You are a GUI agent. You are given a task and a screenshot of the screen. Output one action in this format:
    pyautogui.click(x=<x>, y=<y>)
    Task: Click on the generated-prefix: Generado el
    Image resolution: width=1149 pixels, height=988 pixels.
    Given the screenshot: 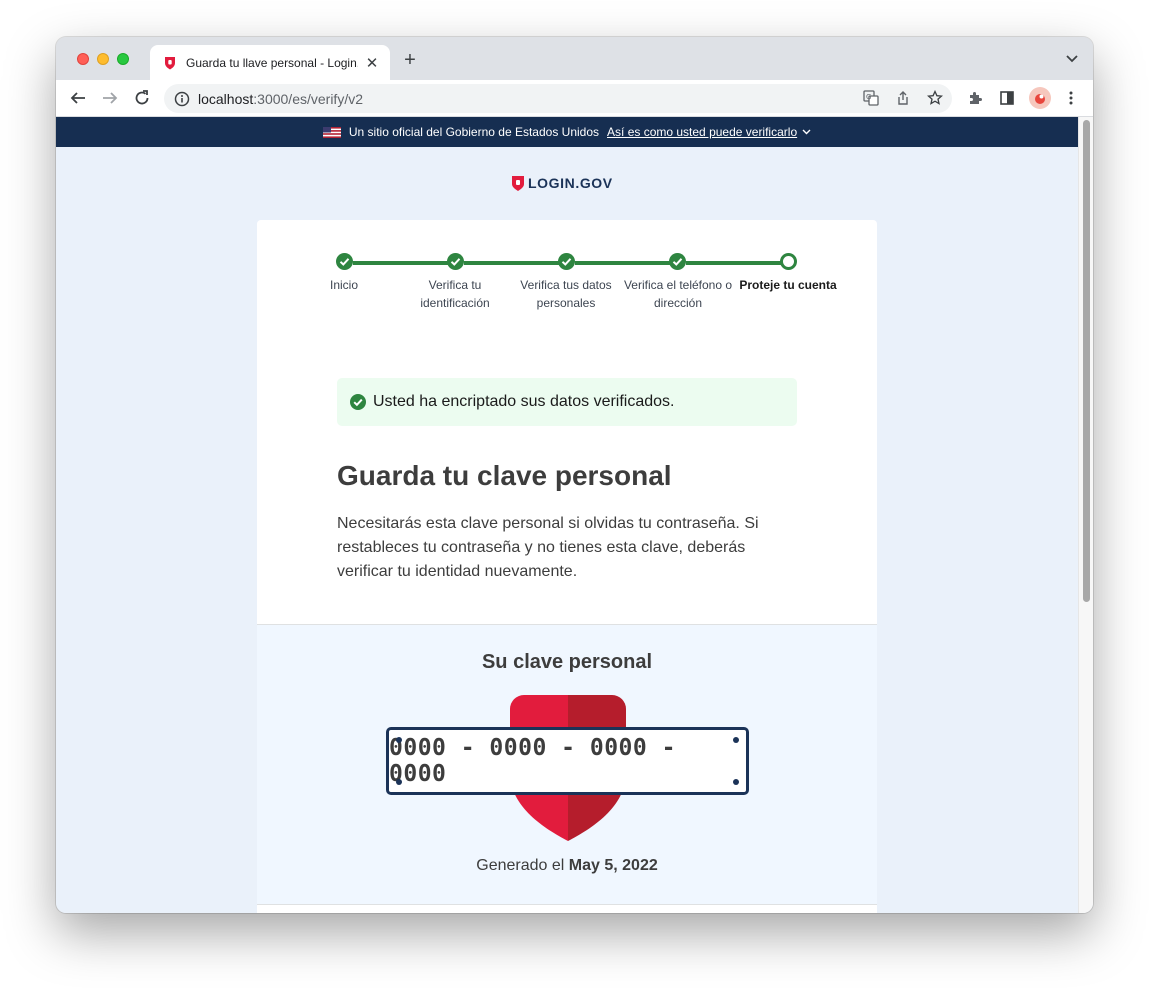 What is the action you would take?
    pyautogui.click(x=520, y=865)
    